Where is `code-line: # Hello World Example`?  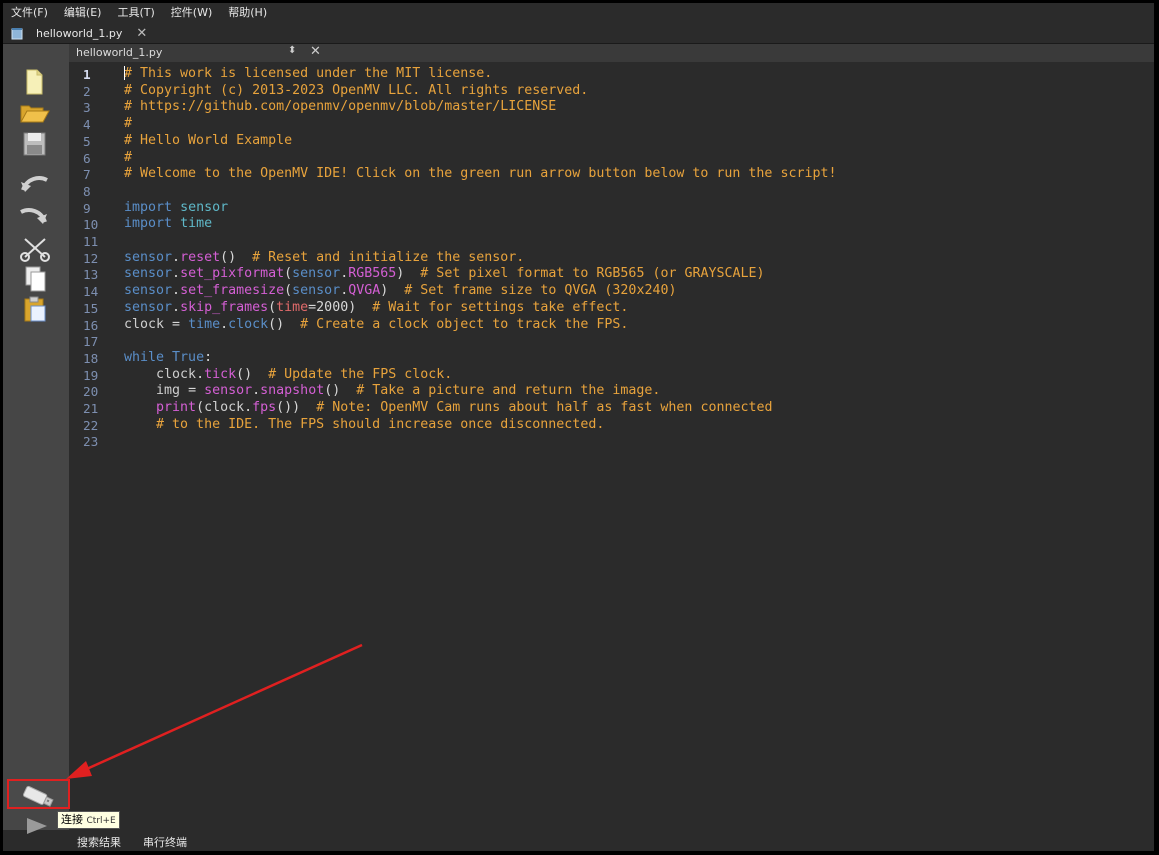
code-line: # Hello World Example is located at coordinates (208, 141).